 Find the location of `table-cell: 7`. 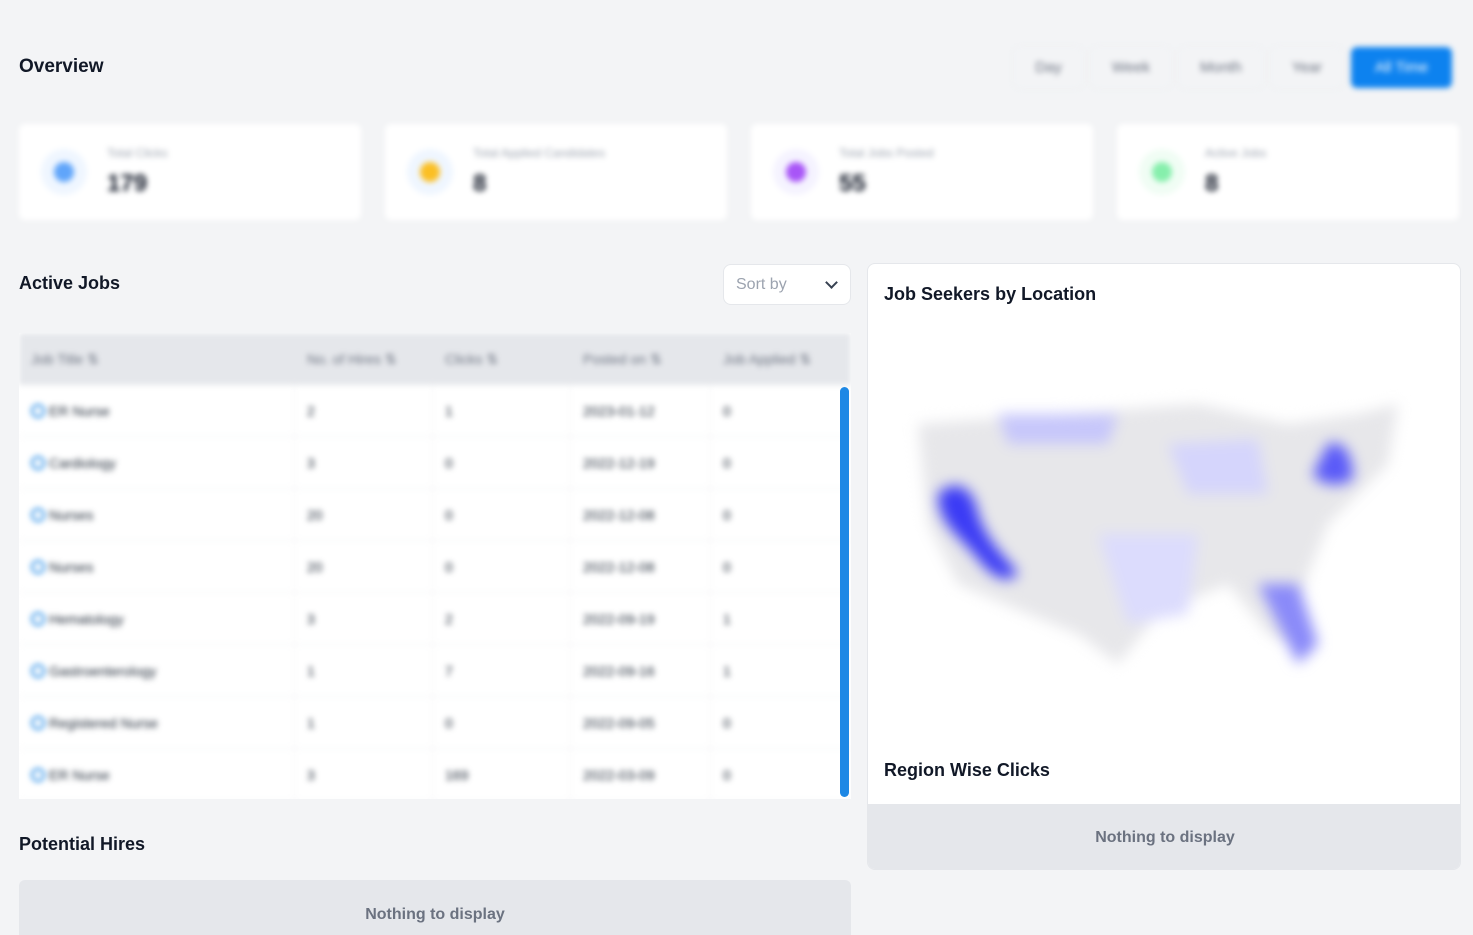

table-cell: 7 is located at coordinates (502, 670).